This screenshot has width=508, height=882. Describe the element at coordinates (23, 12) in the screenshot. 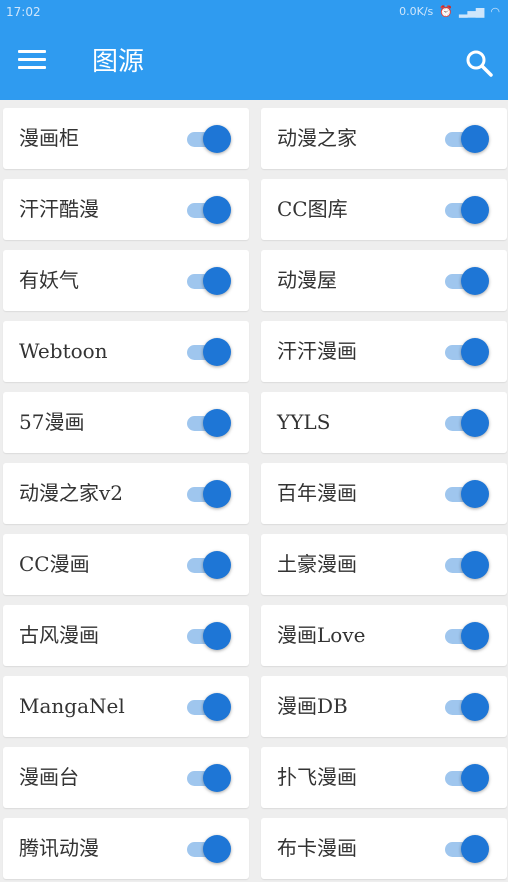

I see `status-time: 17:02` at that location.